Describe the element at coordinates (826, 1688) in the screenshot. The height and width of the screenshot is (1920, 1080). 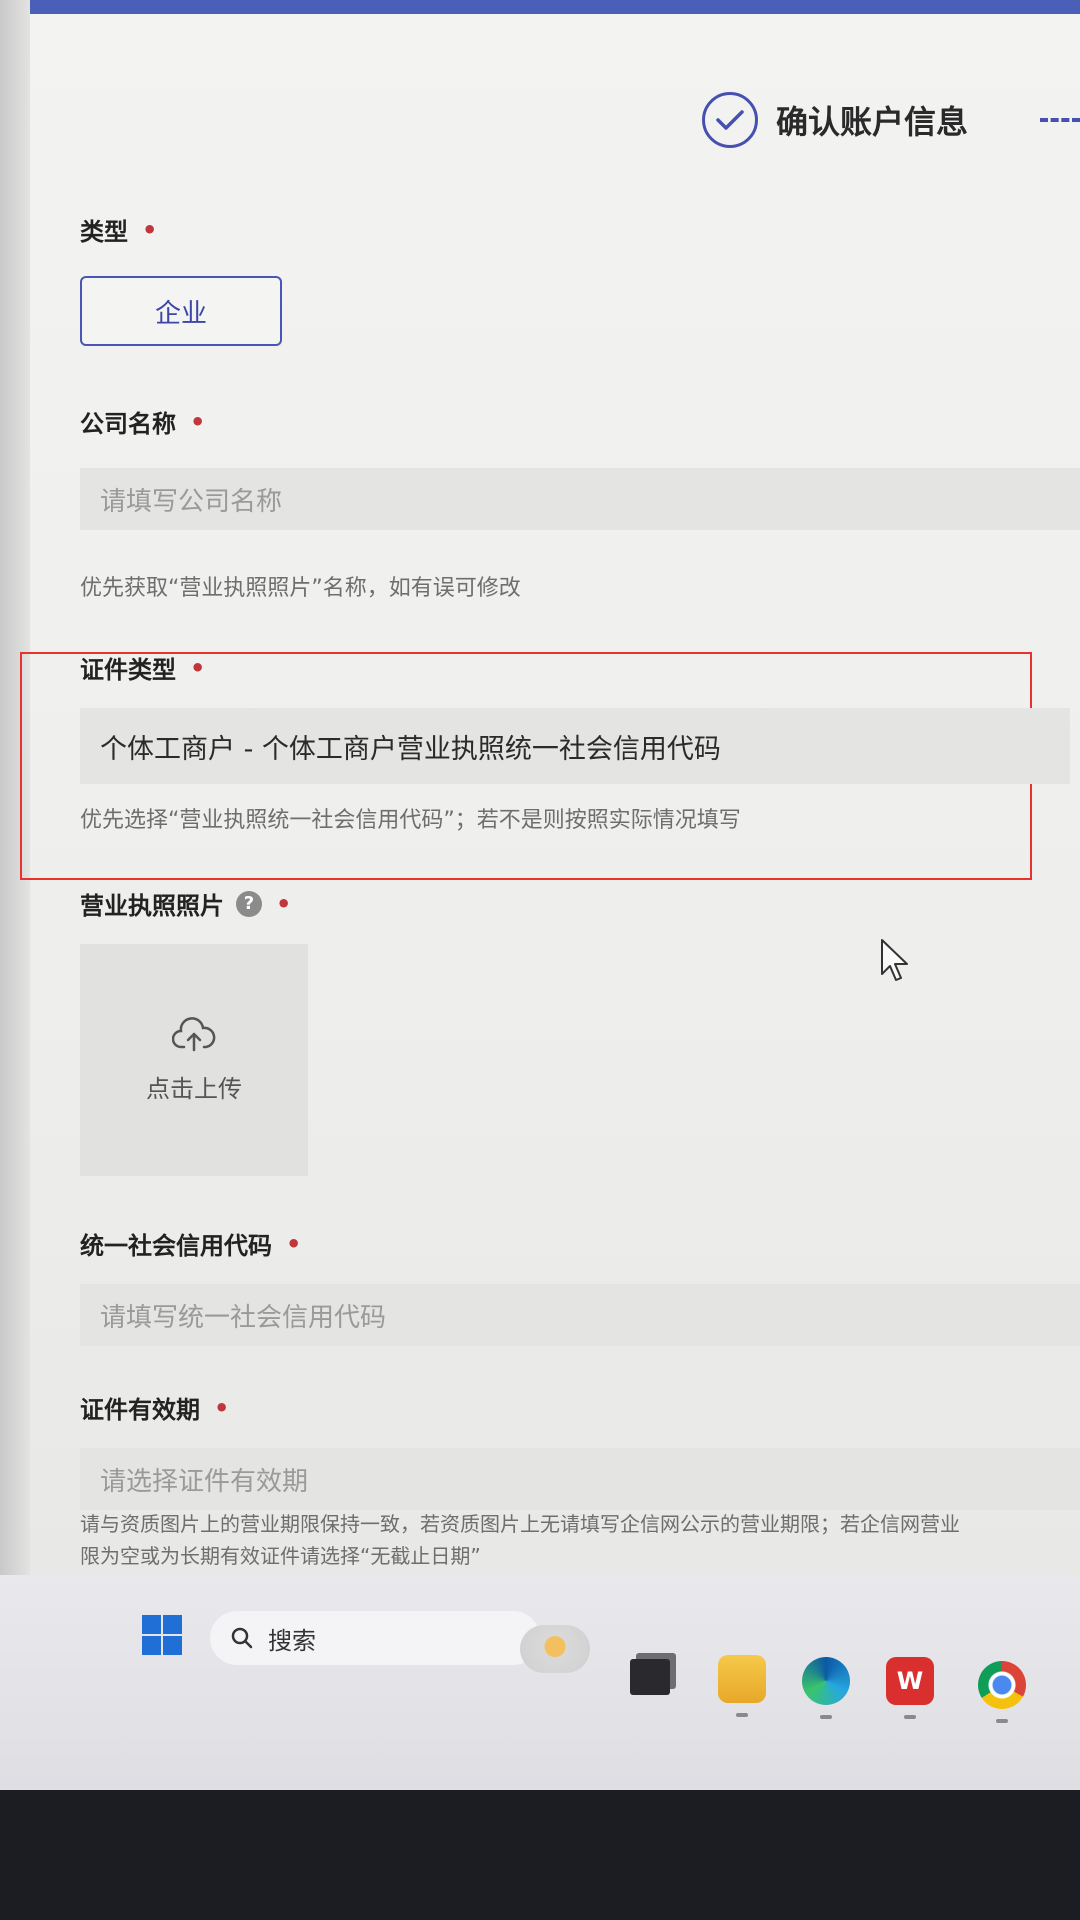
I see `edge-icon` at that location.